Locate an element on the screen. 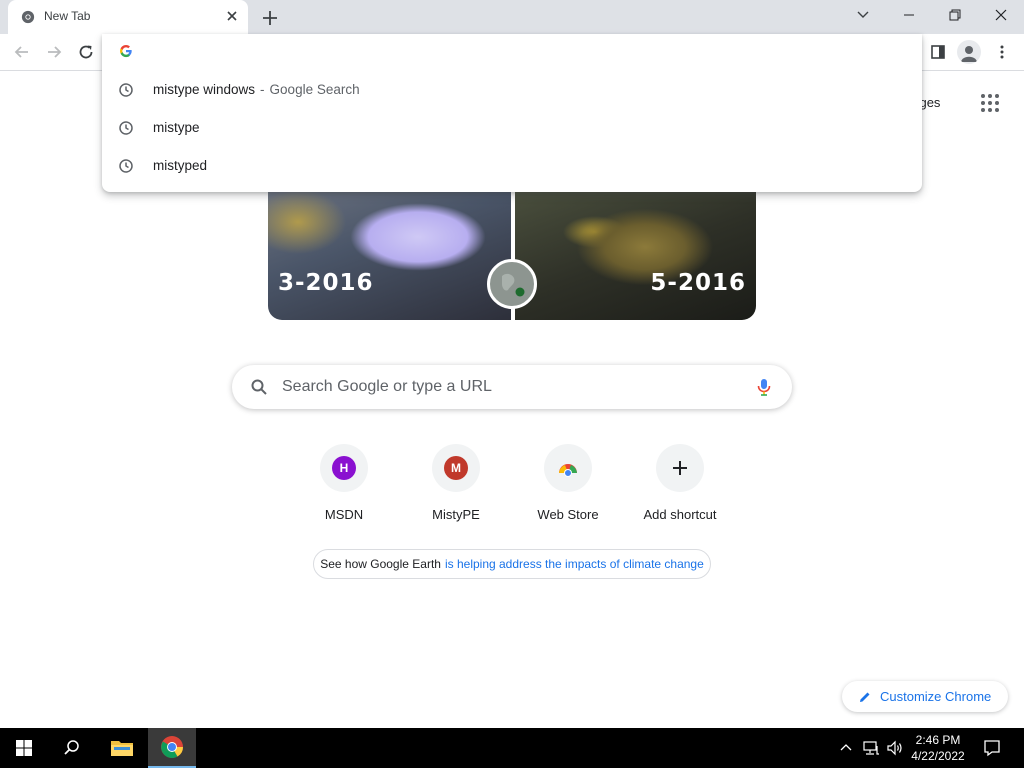 The width and height of the screenshot is (1024, 768). shortcut-label: Add shortcut is located at coordinates (680, 514).